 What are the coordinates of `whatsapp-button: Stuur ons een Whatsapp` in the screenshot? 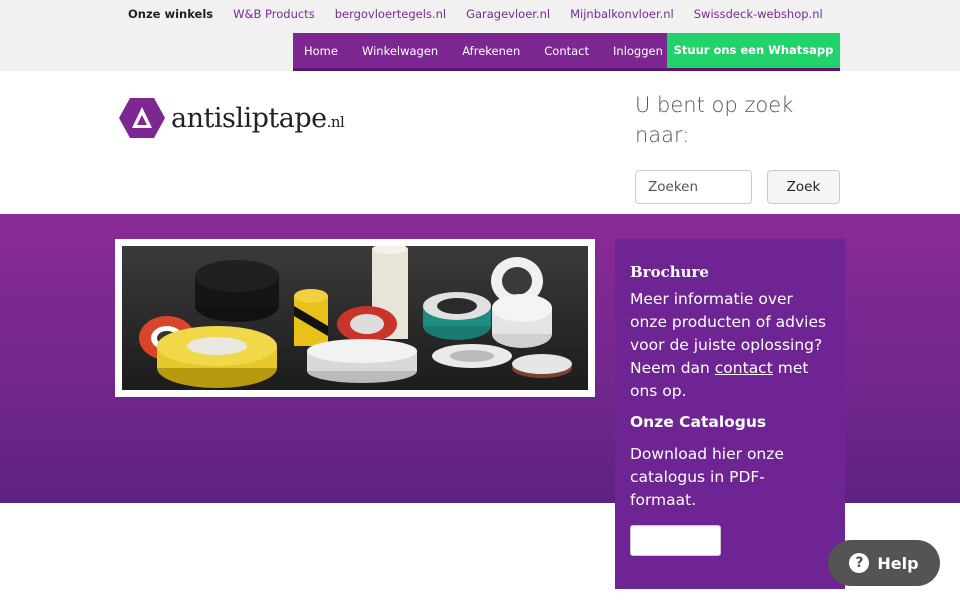 It's located at (753, 50).